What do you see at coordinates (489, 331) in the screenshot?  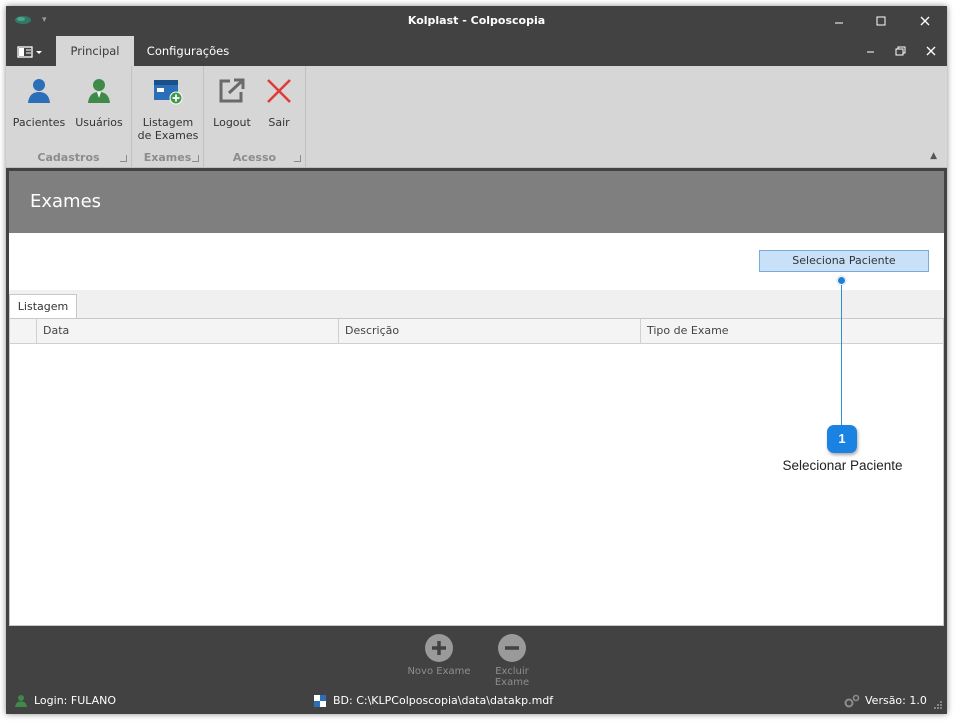 I see `column-header-descricao: Descrição` at bounding box center [489, 331].